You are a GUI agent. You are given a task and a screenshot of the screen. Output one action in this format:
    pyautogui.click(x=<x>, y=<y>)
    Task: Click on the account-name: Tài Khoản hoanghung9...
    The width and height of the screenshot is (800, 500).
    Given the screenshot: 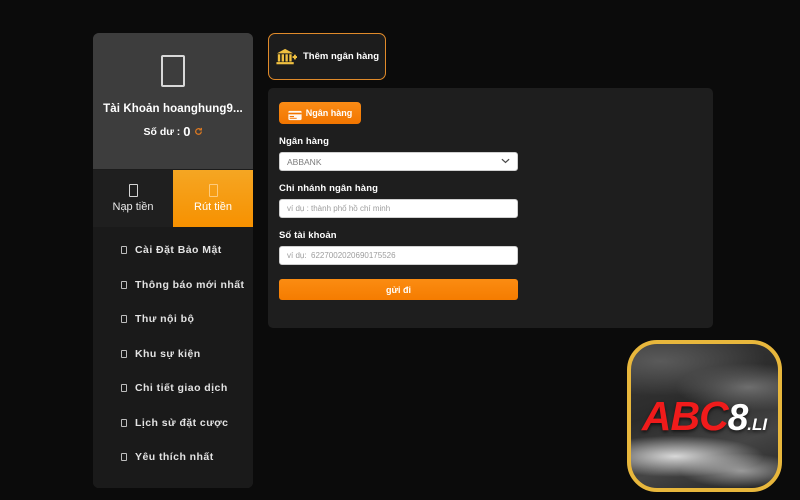 What is the action you would take?
    pyautogui.click(x=173, y=109)
    